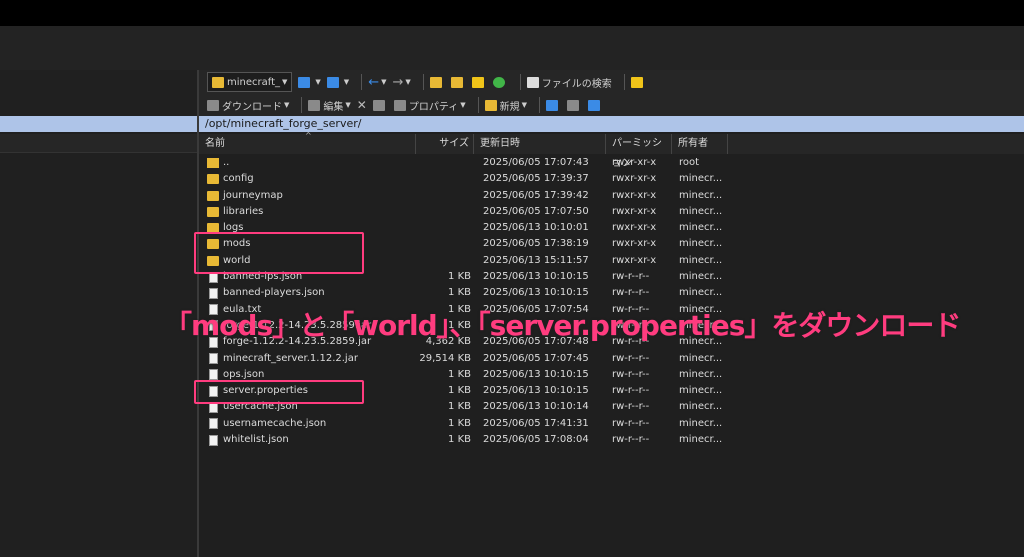 This screenshot has height=557, width=1024. What do you see at coordinates (274, 293) in the screenshot?
I see `file-name: banned-players.json` at bounding box center [274, 293].